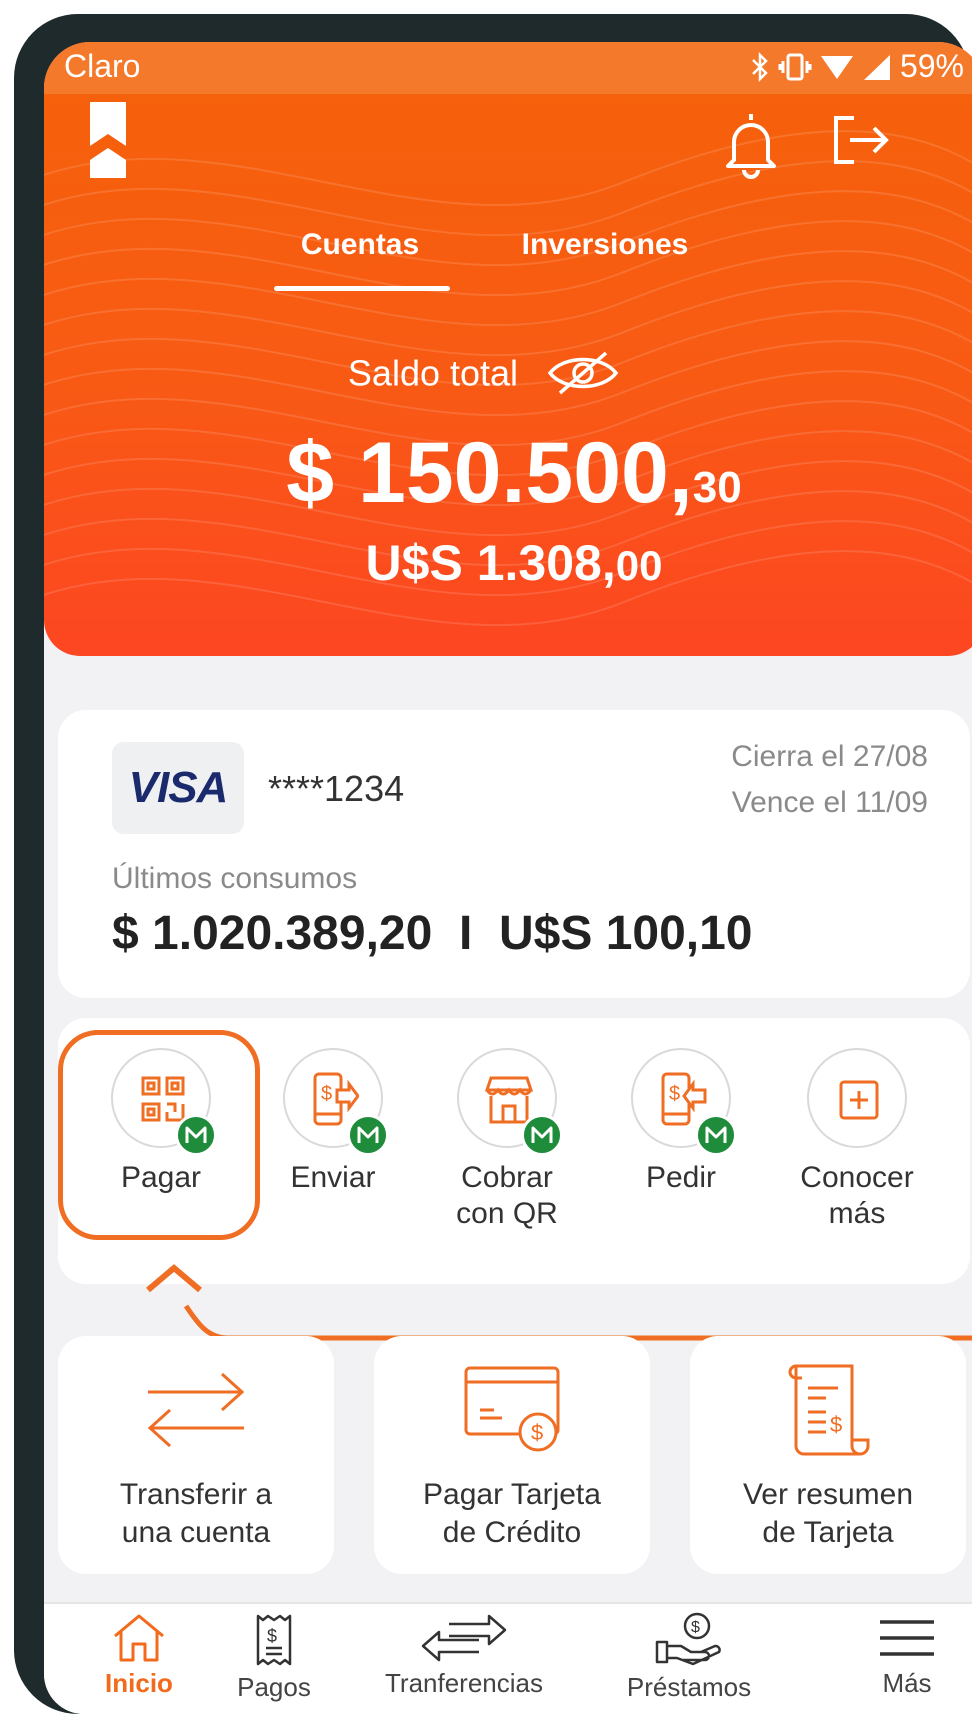 The image size is (972, 1714). What do you see at coordinates (512, 1409) in the screenshot?
I see `credit-card-pay-icon: $` at bounding box center [512, 1409].